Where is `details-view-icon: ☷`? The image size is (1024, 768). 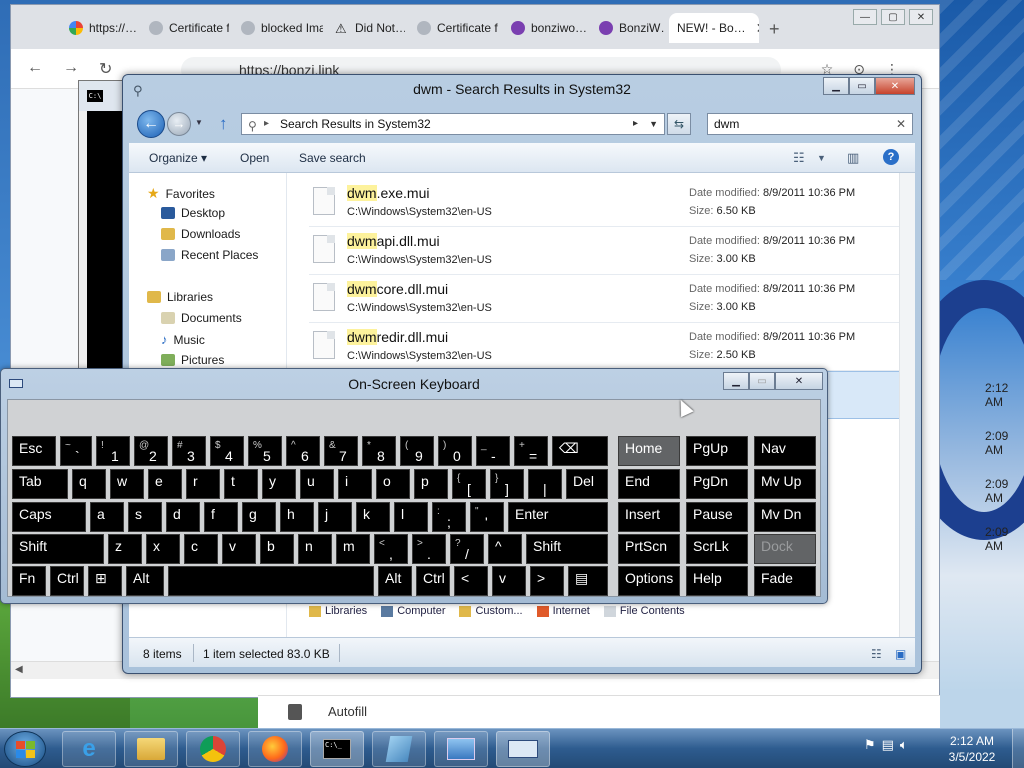
details-view-icon: ☷ is located at coordinates (876, 654).